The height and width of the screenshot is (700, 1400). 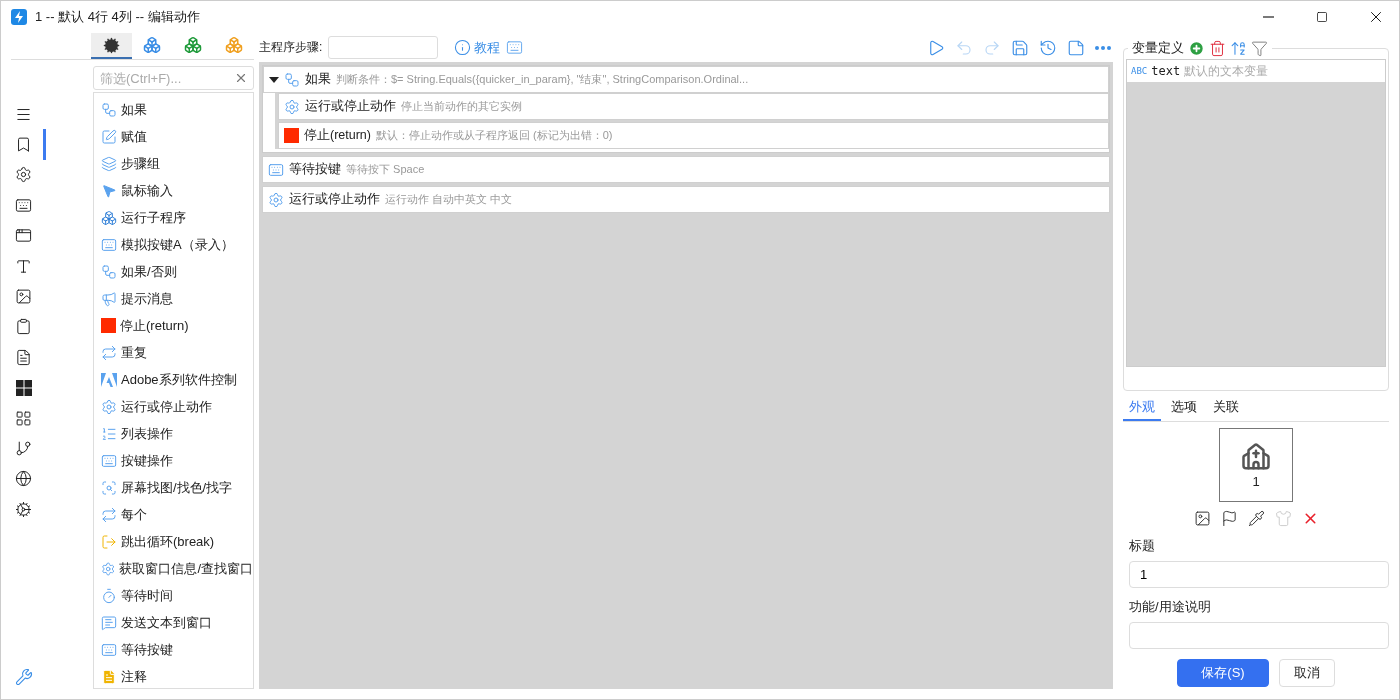 I want to click on timer-icon, so click(x=109, y=595).